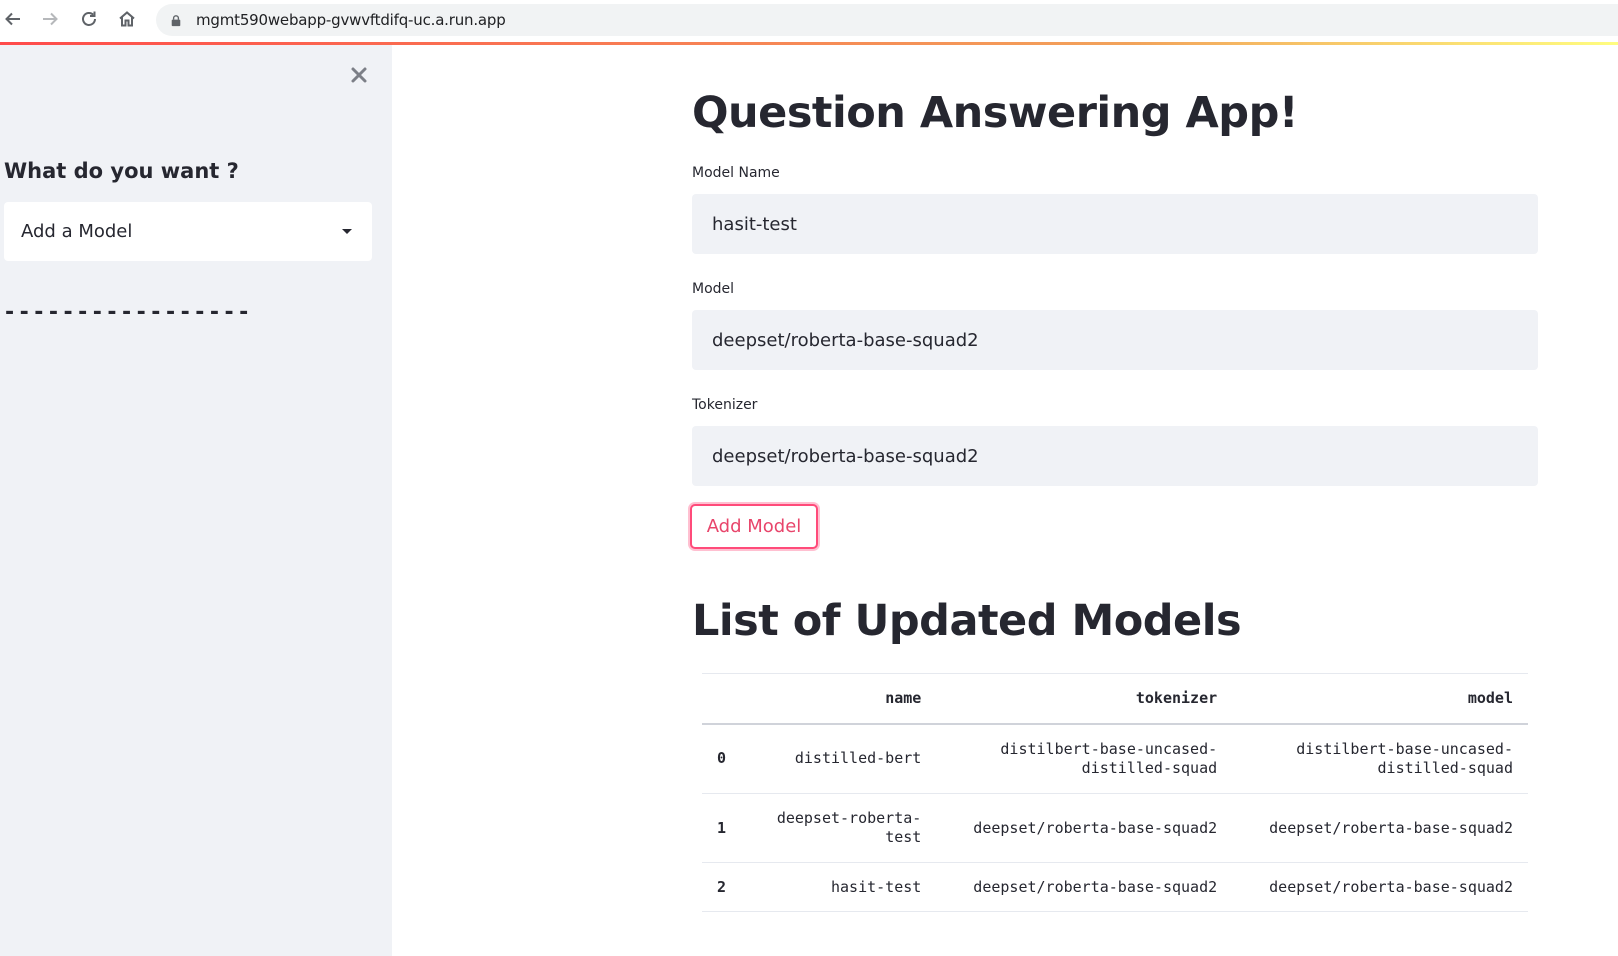 The image size is (1618, 956). Describe the element at coordinates (351, 20) in the screenshot. I see `url-text: mgmt590webapp-gvwvftdifq-uc.a.run.app` at that location.